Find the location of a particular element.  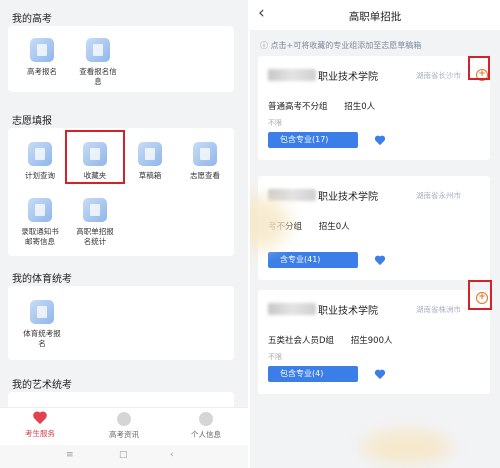

majors-button: 含专业(41) is located at coordinates (313, 260).